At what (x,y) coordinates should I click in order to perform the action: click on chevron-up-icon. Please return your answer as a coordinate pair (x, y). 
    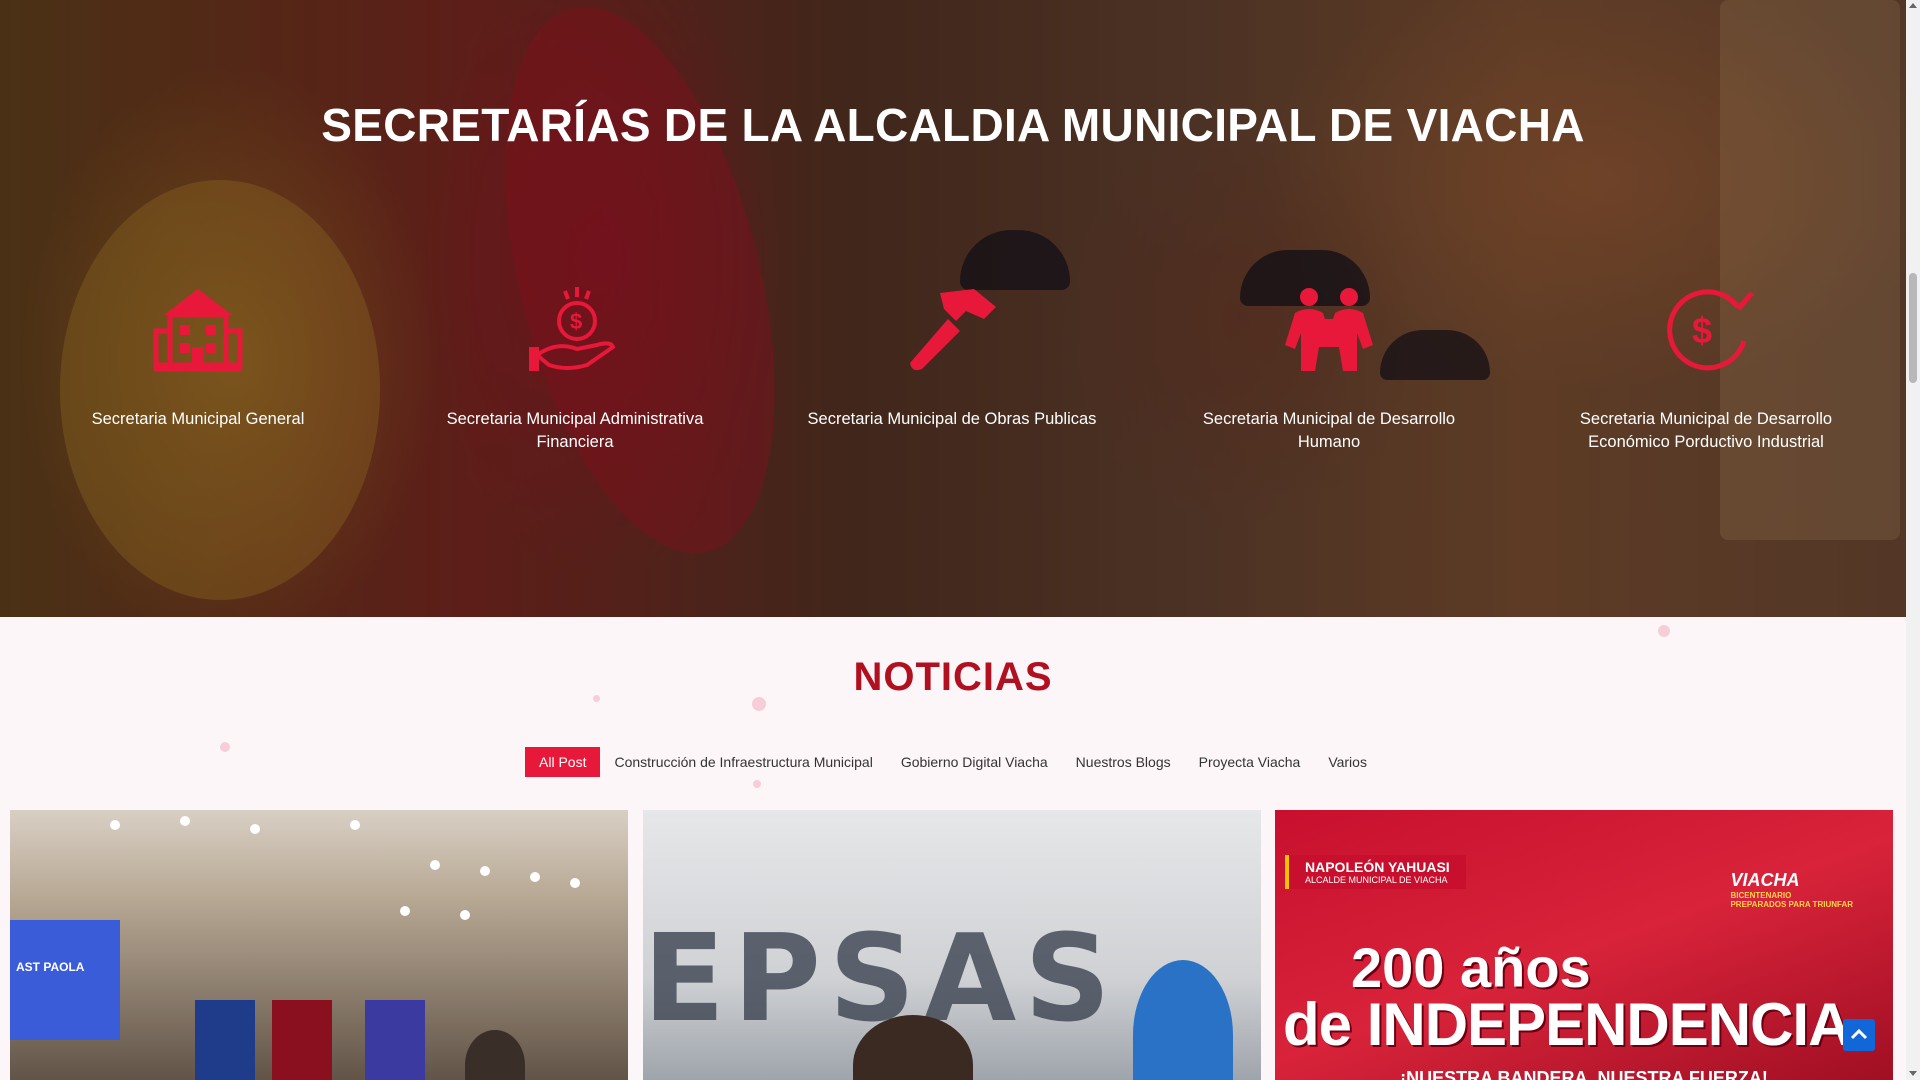
    Looking at the image, I should click on (1859, 1034).